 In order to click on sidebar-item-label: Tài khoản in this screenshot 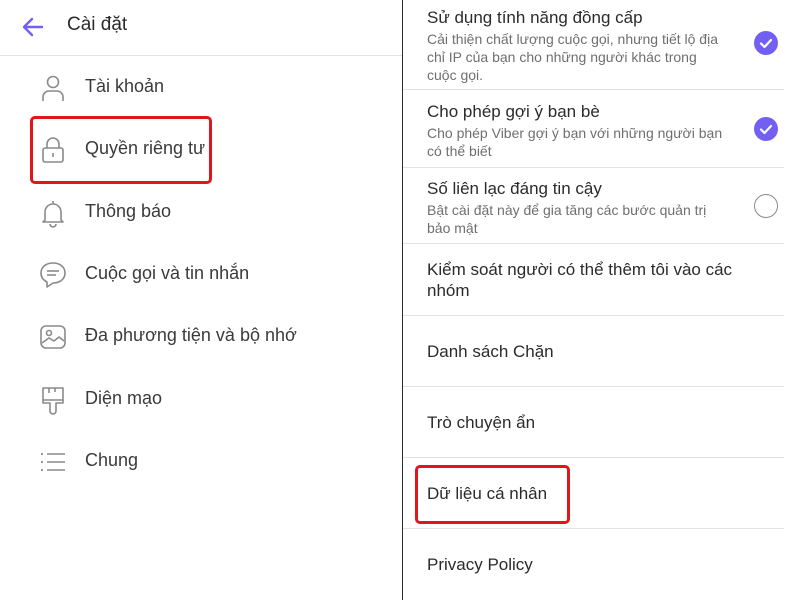, I will do `click(125, 86)`.